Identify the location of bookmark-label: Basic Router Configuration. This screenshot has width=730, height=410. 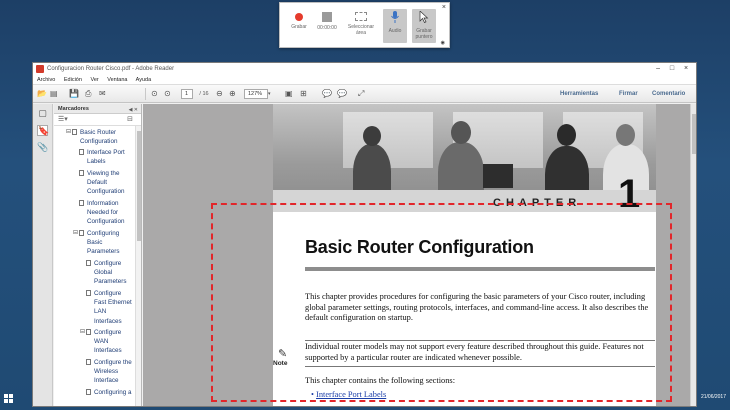
(99, 137).